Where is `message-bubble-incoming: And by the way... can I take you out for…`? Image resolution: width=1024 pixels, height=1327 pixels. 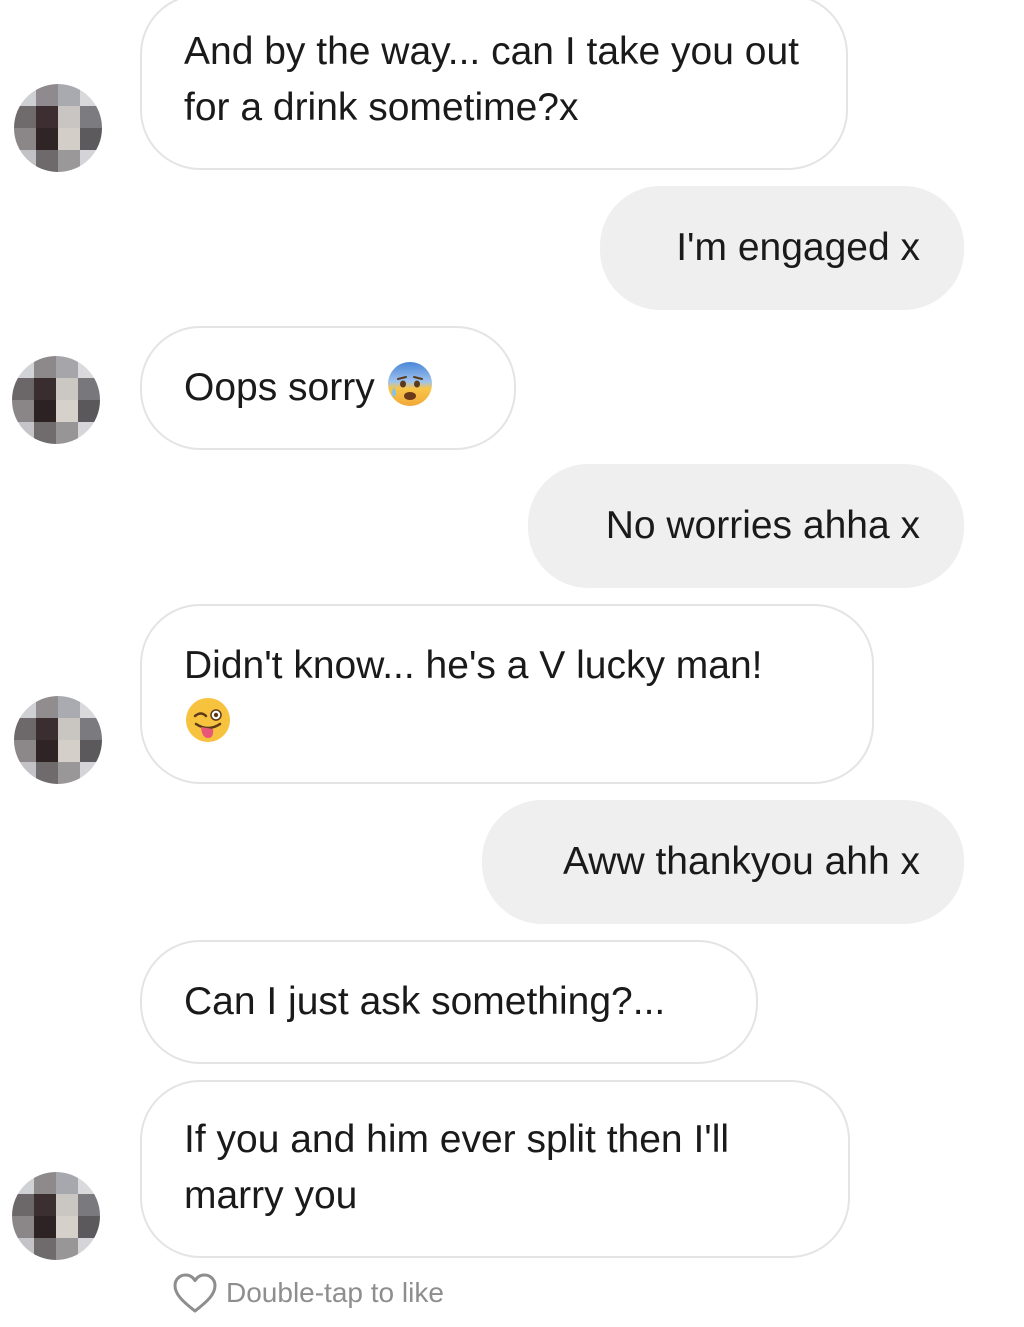
message-bubble-incoming: And by the way... can I take you out for… is located at coordinates (494, 85).